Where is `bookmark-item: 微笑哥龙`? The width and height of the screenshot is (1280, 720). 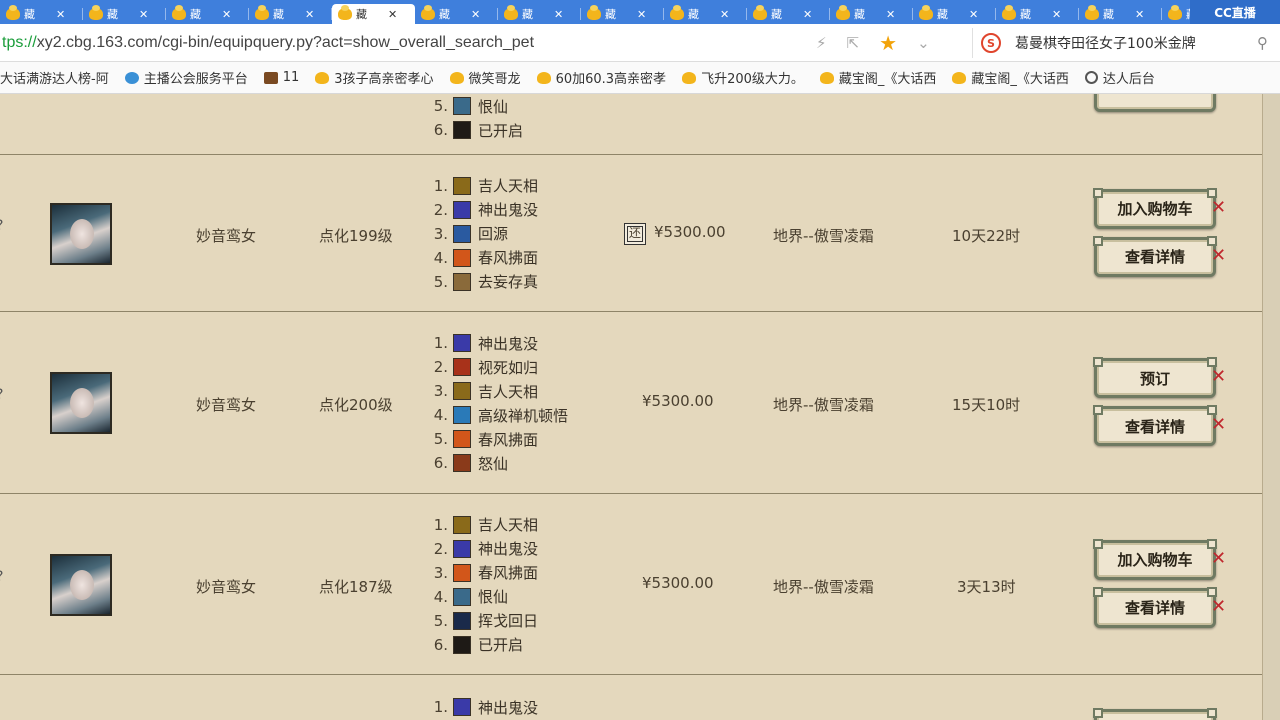
bookmark-item: 微笑哥龙 is located at coordinates (485, 77).